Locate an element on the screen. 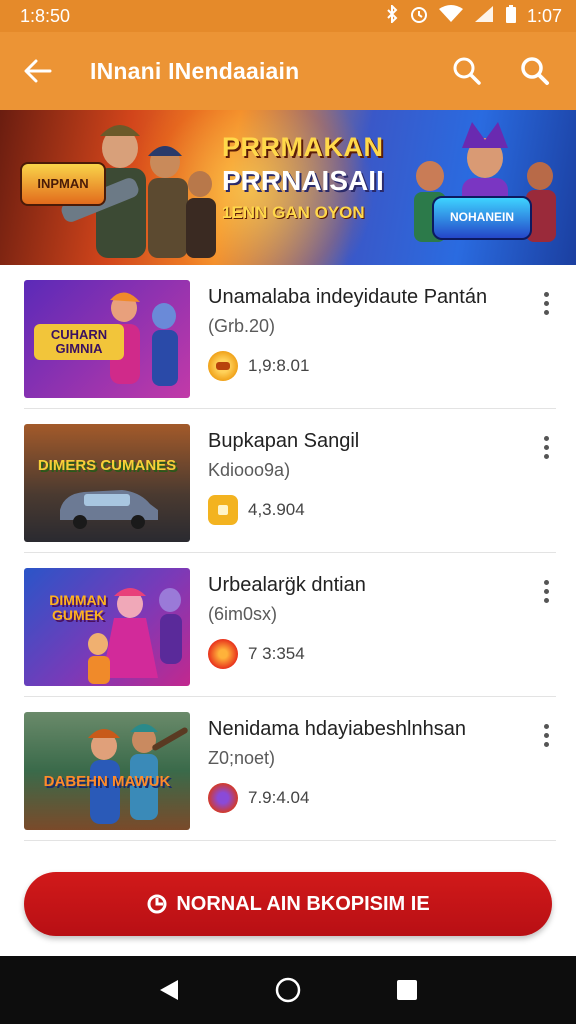  thumbnail-title: CUHARN GIMNIA is located at coordinates (79, 342).